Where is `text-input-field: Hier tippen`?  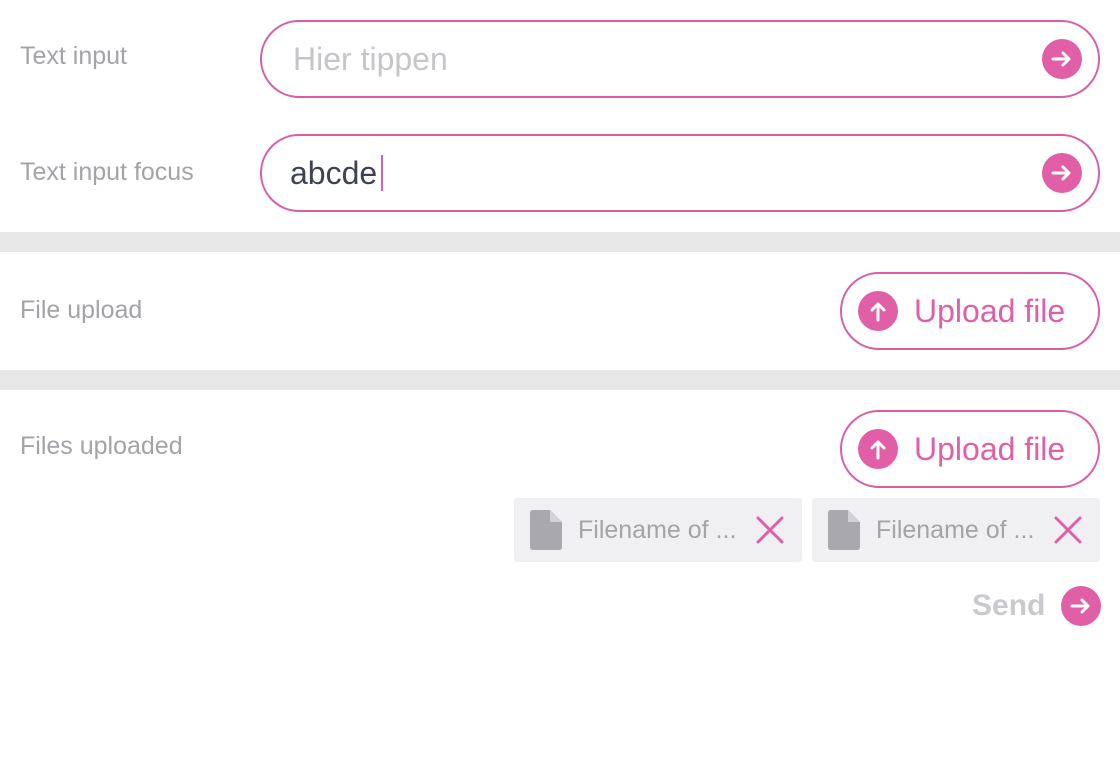
text-input-field: Hier tippen is located at coordinates (680, 59).